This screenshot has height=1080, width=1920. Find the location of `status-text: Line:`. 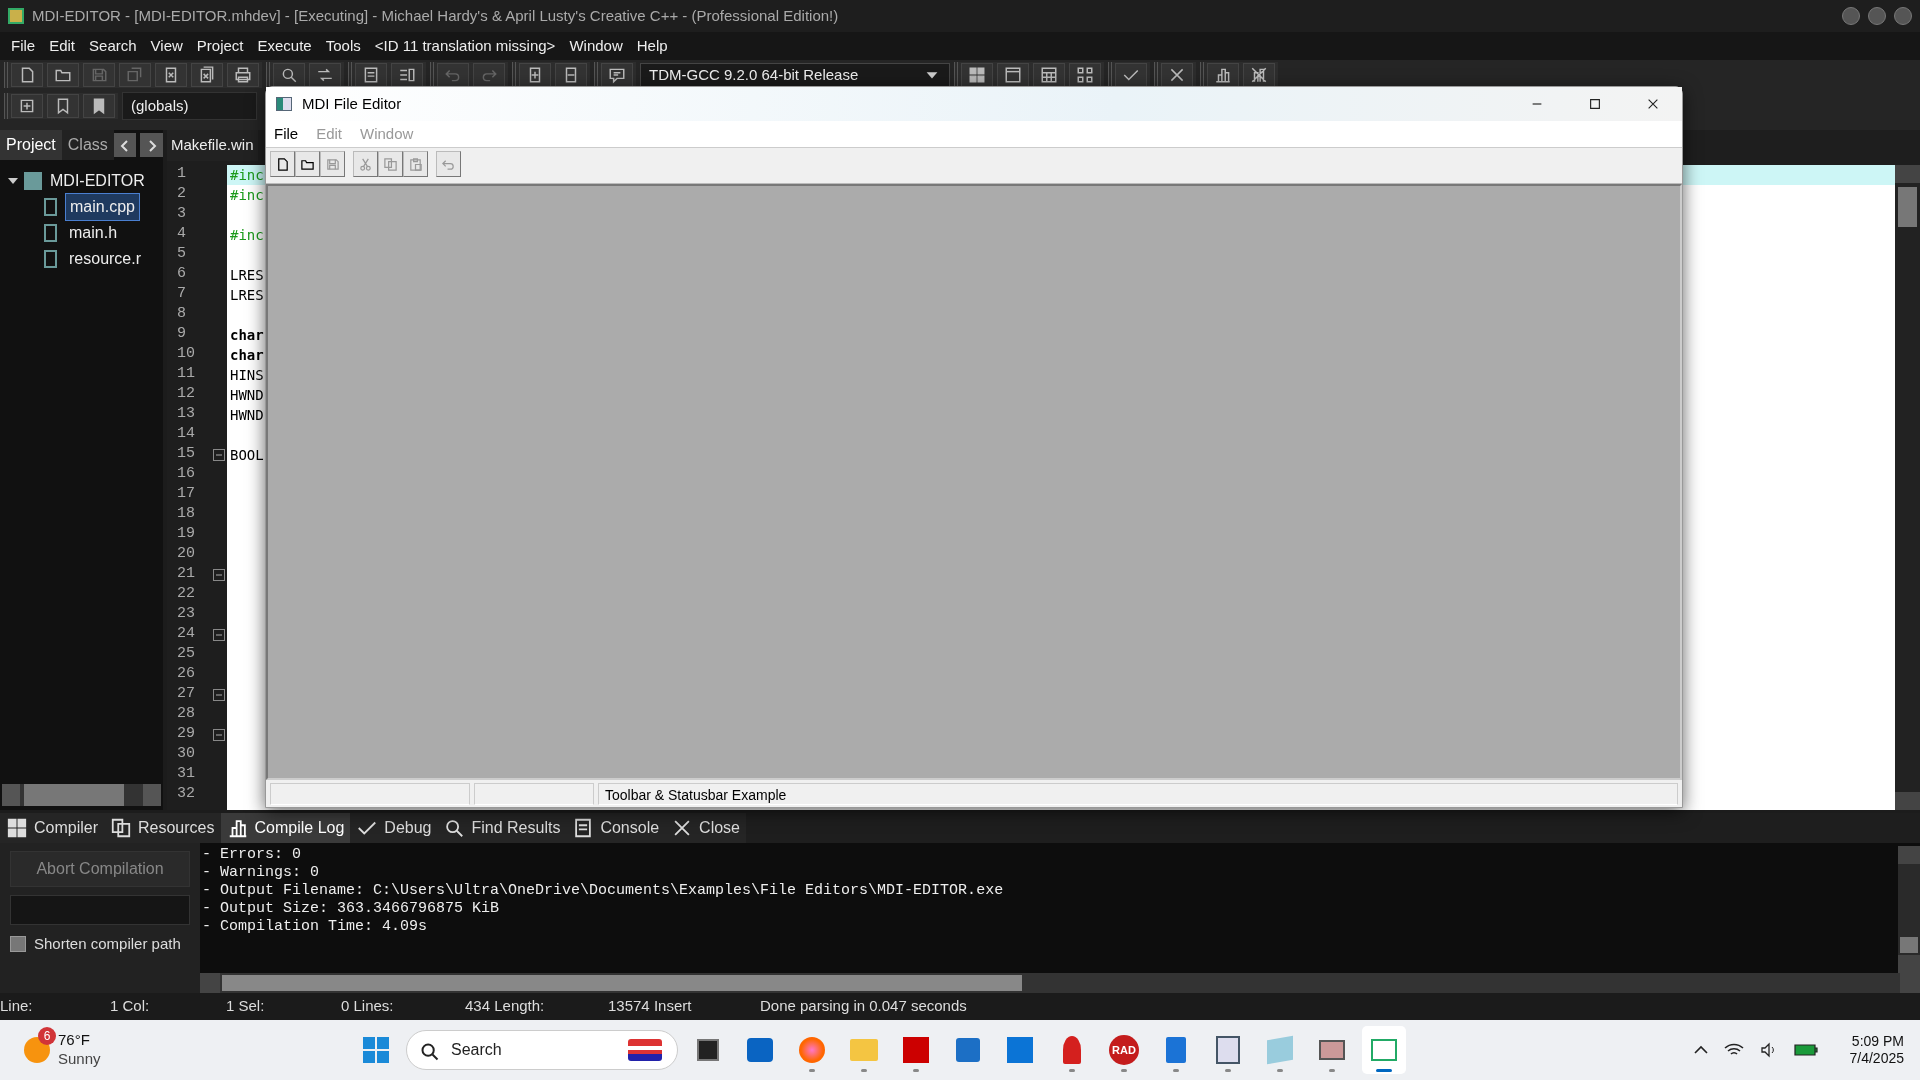

status-text: Line: is located at coordinates (17, 1006).